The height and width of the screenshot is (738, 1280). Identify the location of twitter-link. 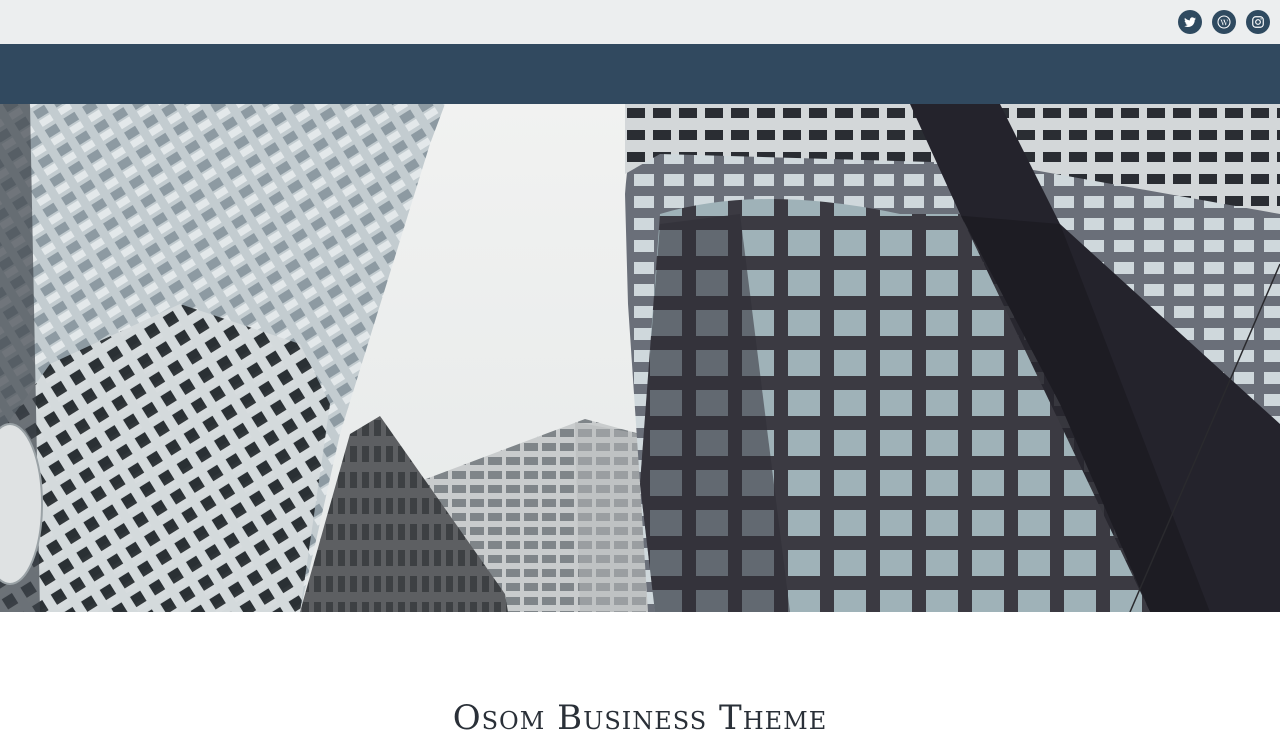
(1190, 22).